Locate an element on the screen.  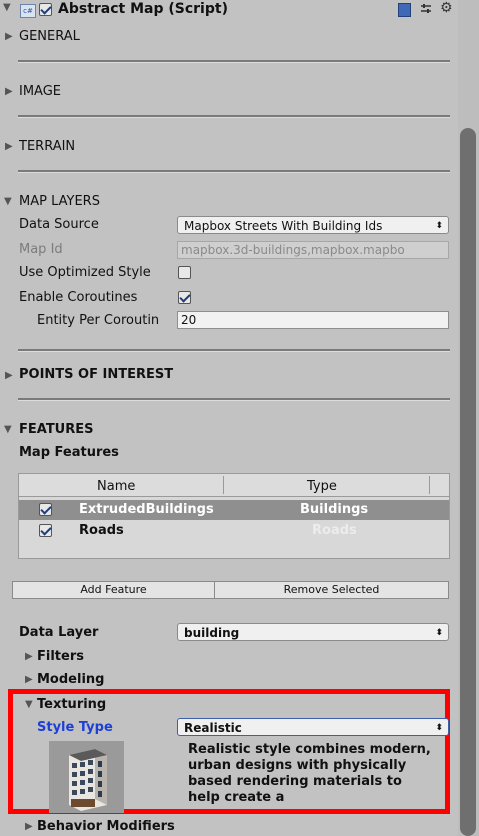
texturing-foldout-arrow: ▼ is located at coordinates (29, 704).